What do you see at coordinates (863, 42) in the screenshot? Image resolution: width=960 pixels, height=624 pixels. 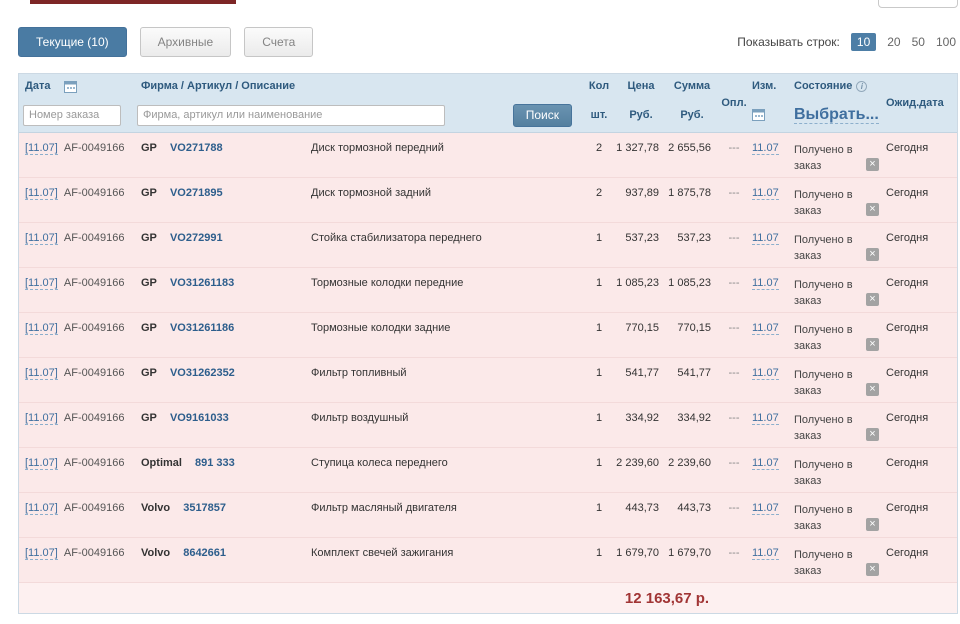 I see `rows-option-10: 10` at bounding box center [863, 42].